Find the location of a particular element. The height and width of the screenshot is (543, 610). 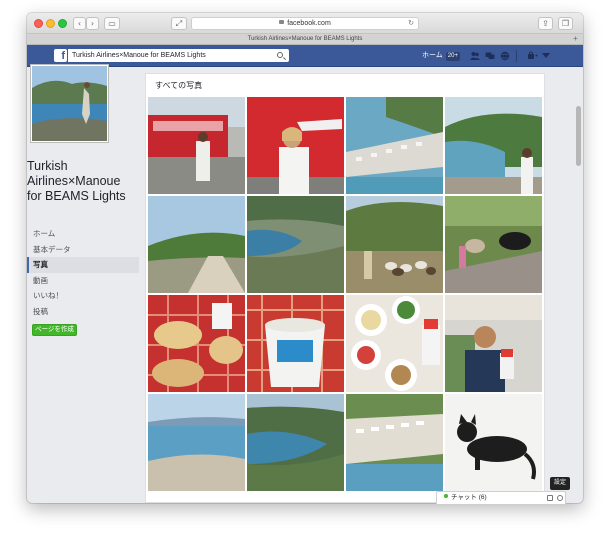

photo-red-bus-icon is located at coordinates (196, 145).